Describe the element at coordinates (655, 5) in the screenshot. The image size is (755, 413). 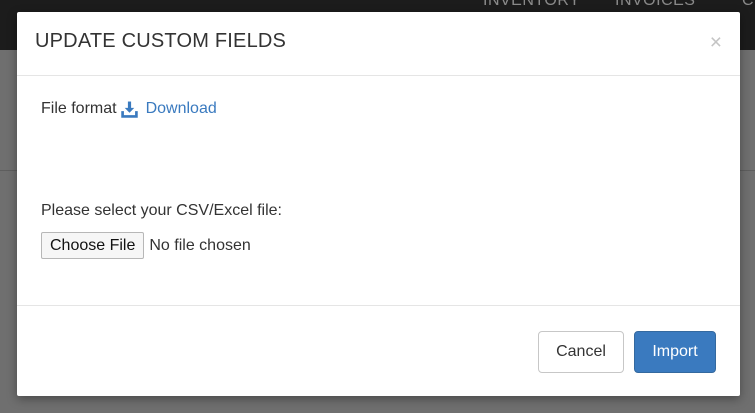
I see `nav-item-invoices: INVOICES` at that location.